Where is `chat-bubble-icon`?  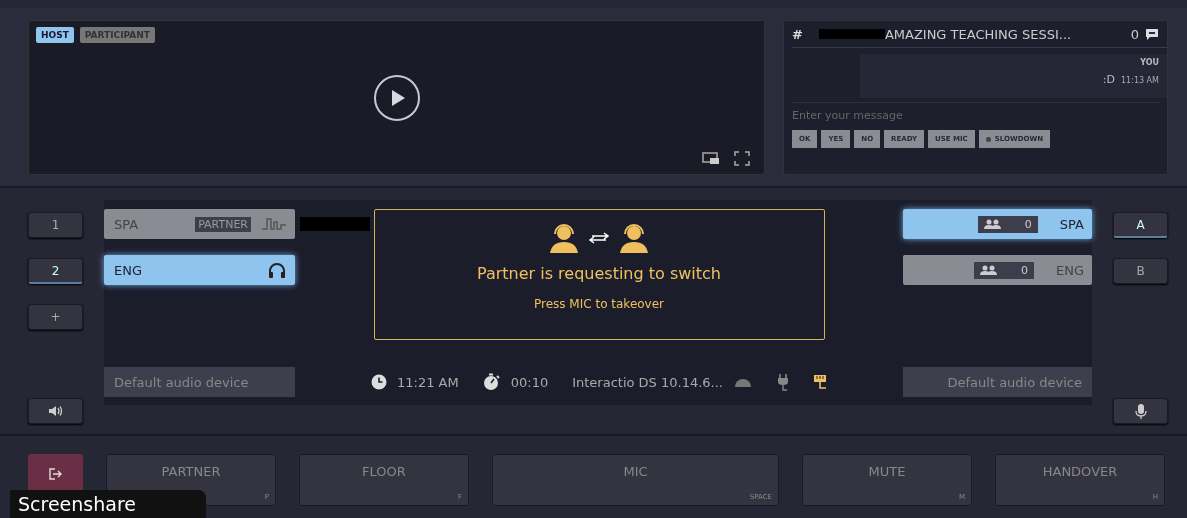 chat-bubble-icon is located at coordinates (1152, 34).